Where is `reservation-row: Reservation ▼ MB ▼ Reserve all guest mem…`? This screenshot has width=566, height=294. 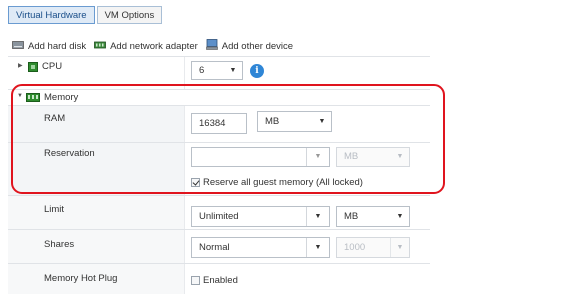
reservation-row: Reservation ▼ MB ▼ Reserve all guest mem… is located at coordinates (219, 168).